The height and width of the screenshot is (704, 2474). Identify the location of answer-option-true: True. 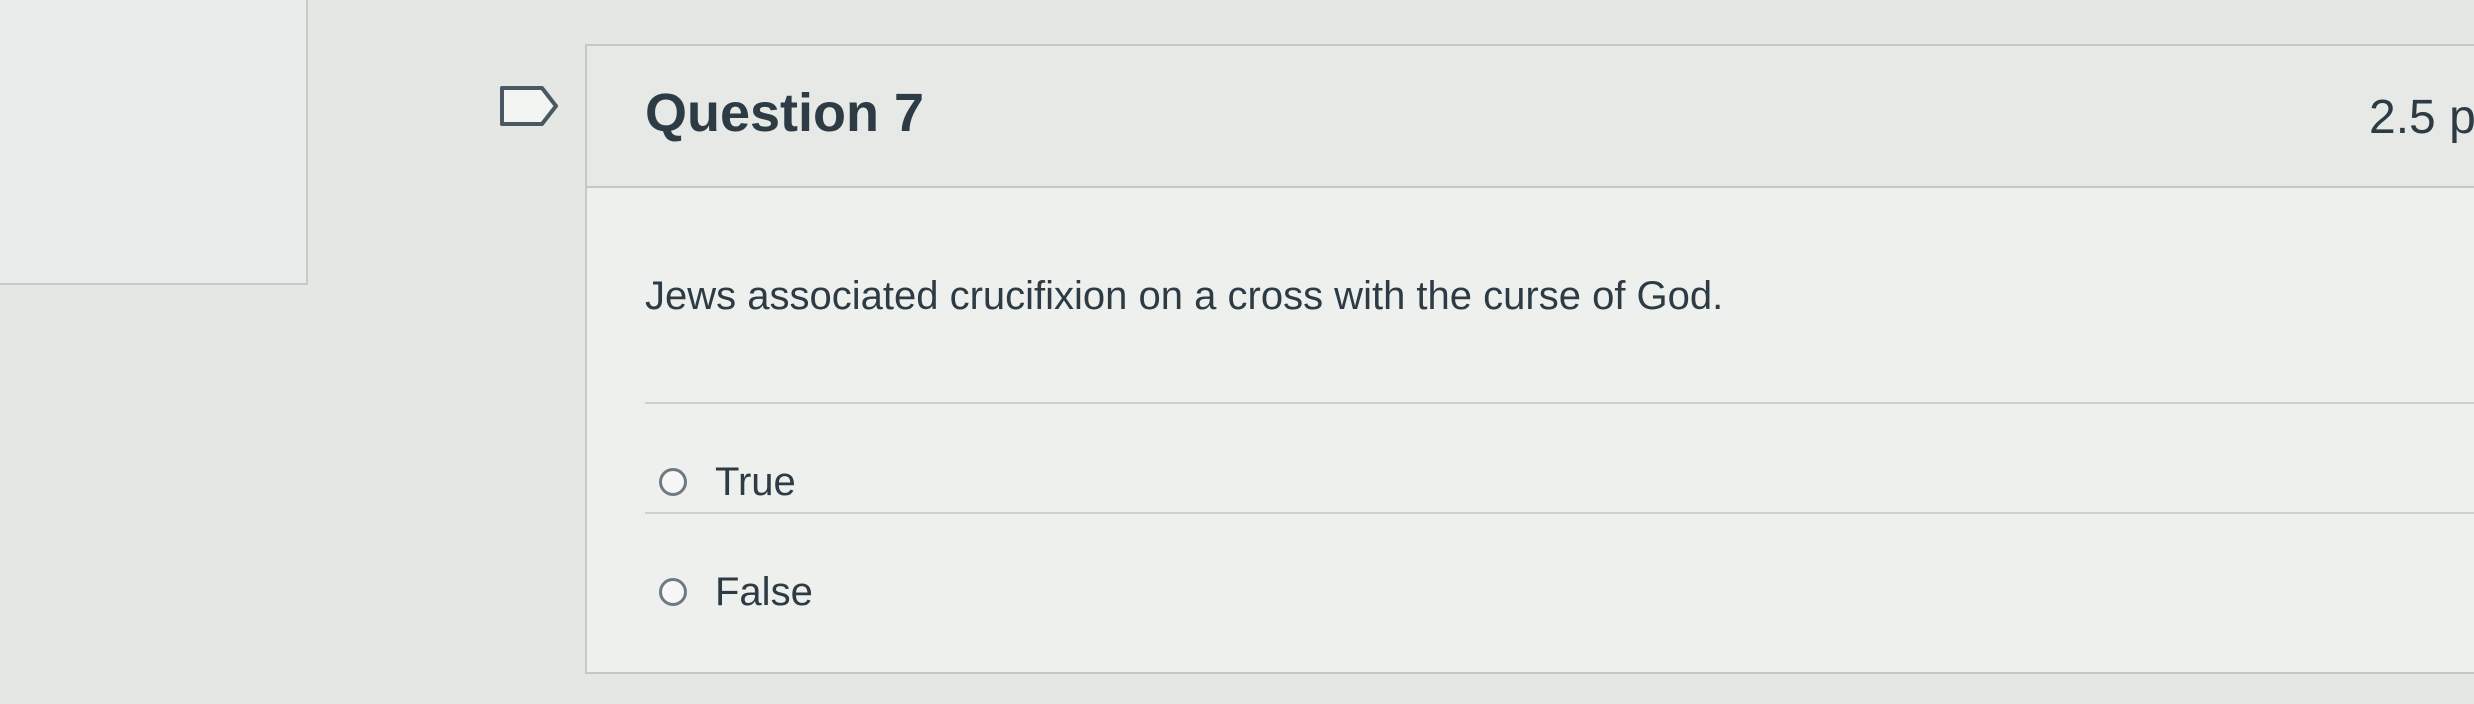
(727, 482).